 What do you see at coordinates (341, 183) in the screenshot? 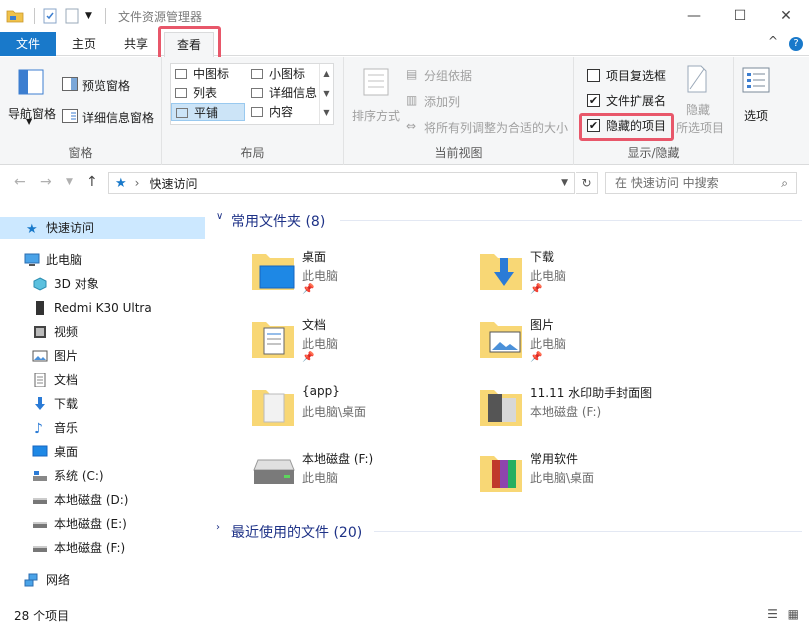
I see `address-bar: ★ › 快速访问 ▼` at bounding box center [341, 183].